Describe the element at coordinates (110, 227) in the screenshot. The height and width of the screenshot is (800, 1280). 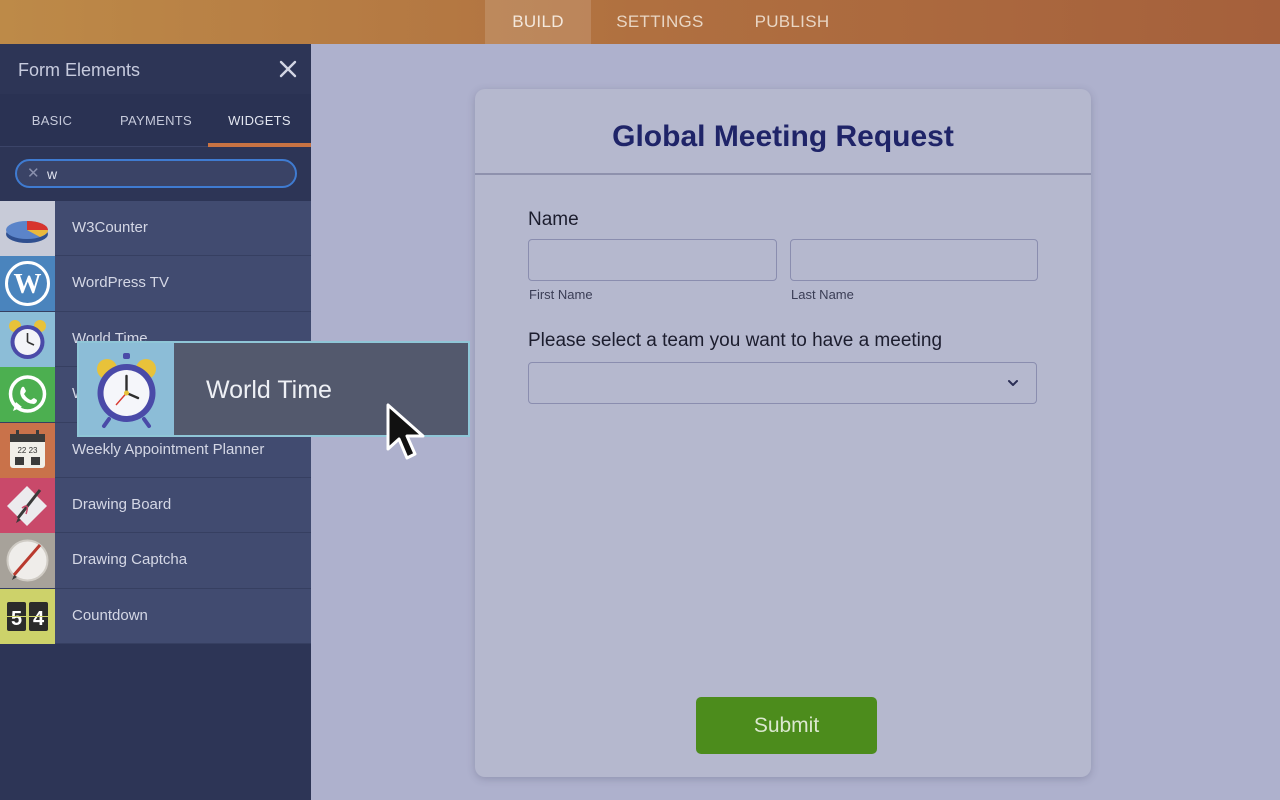
I see `item-label: W3Counter` at that location.